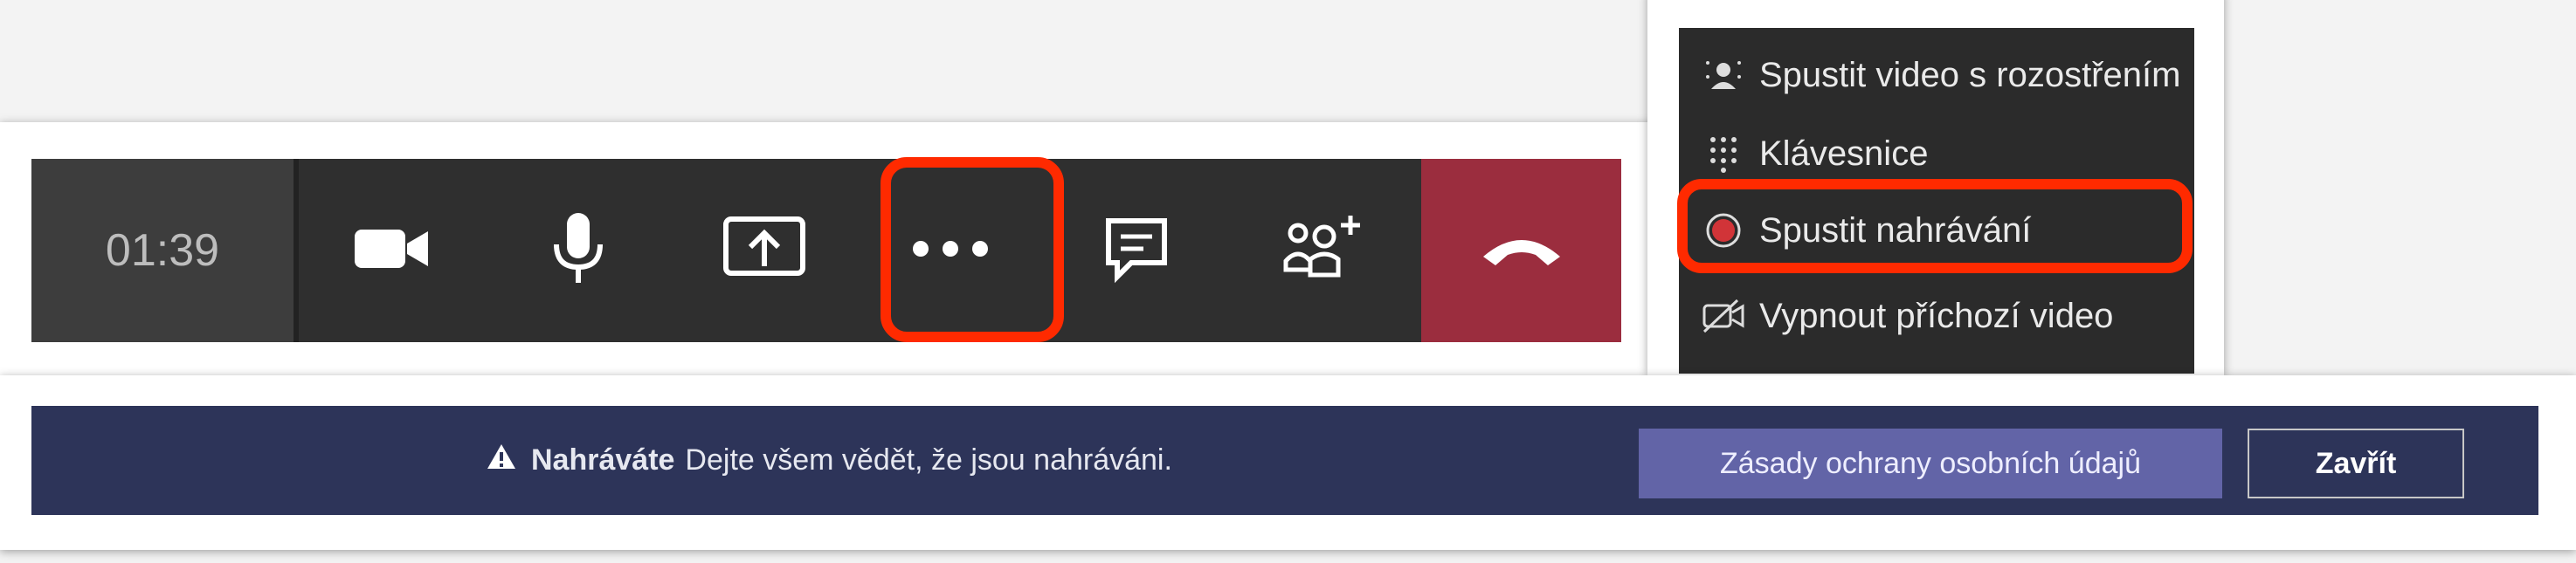 The height and width of the screenshot is (563, 2576). What do you see at coordinates (1930, 463) in the screenshot?
I see `privacy-policy-button: Zásady ochrany osobních údajů` at bounding box center [1930, 463].